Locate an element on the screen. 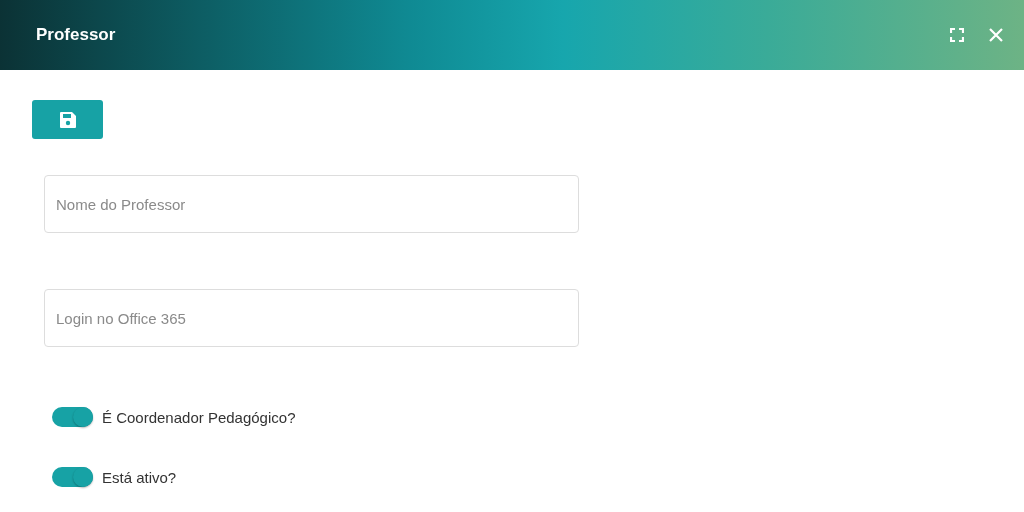 The width and height of the screenshot is (1024, 512). switch-label: Está ativo? is located at coordinates (139, 477).